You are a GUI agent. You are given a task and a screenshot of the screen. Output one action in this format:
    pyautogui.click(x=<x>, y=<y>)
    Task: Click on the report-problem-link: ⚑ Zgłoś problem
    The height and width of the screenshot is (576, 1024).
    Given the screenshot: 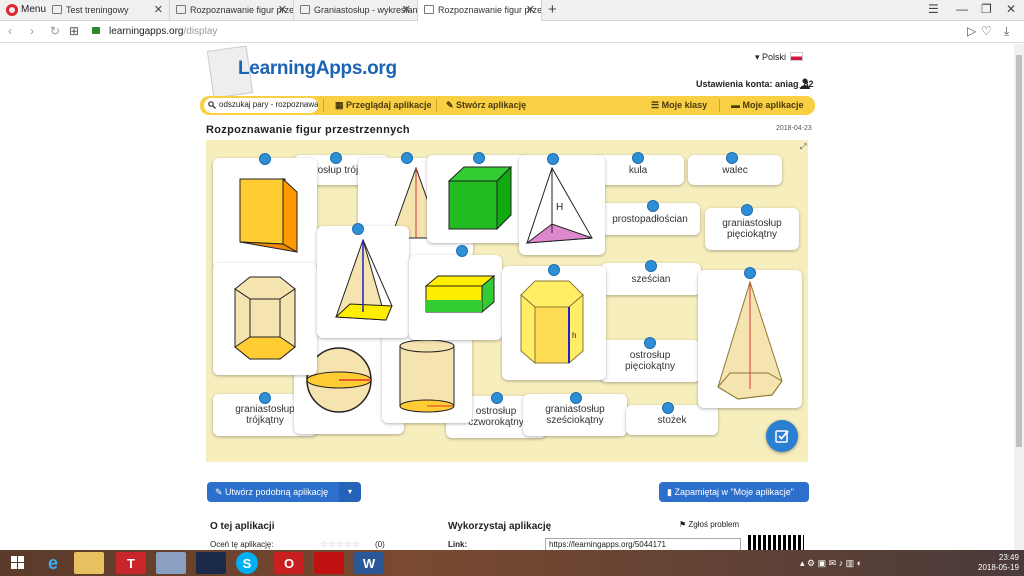 What is the action you would take?
    pyautogui.click(x=709, y=524)
    